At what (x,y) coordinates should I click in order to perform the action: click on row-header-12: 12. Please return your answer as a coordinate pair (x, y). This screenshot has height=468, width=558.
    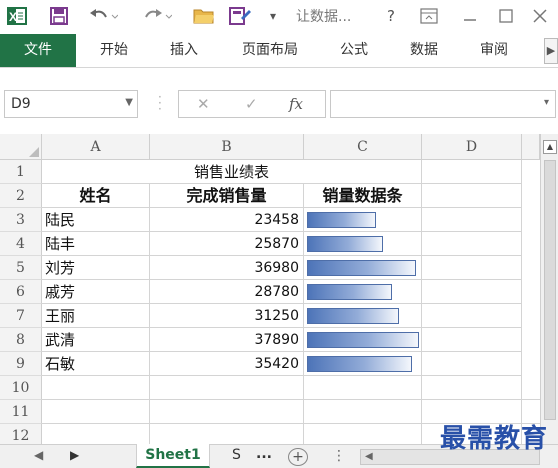
    Looking at the image, I should click on (21, 434).